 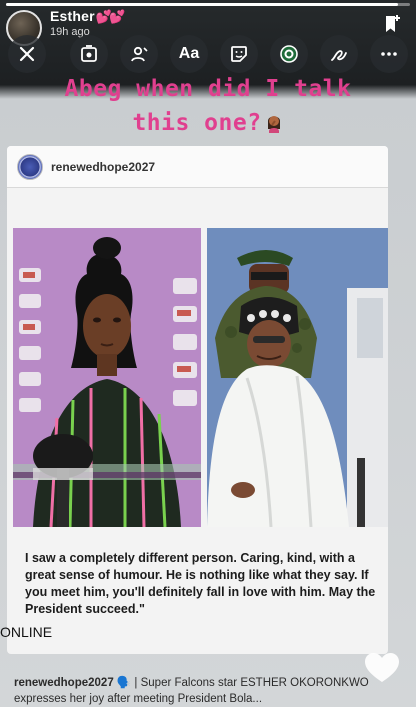 I want to click on mention-button, so click(x=139, y=54).